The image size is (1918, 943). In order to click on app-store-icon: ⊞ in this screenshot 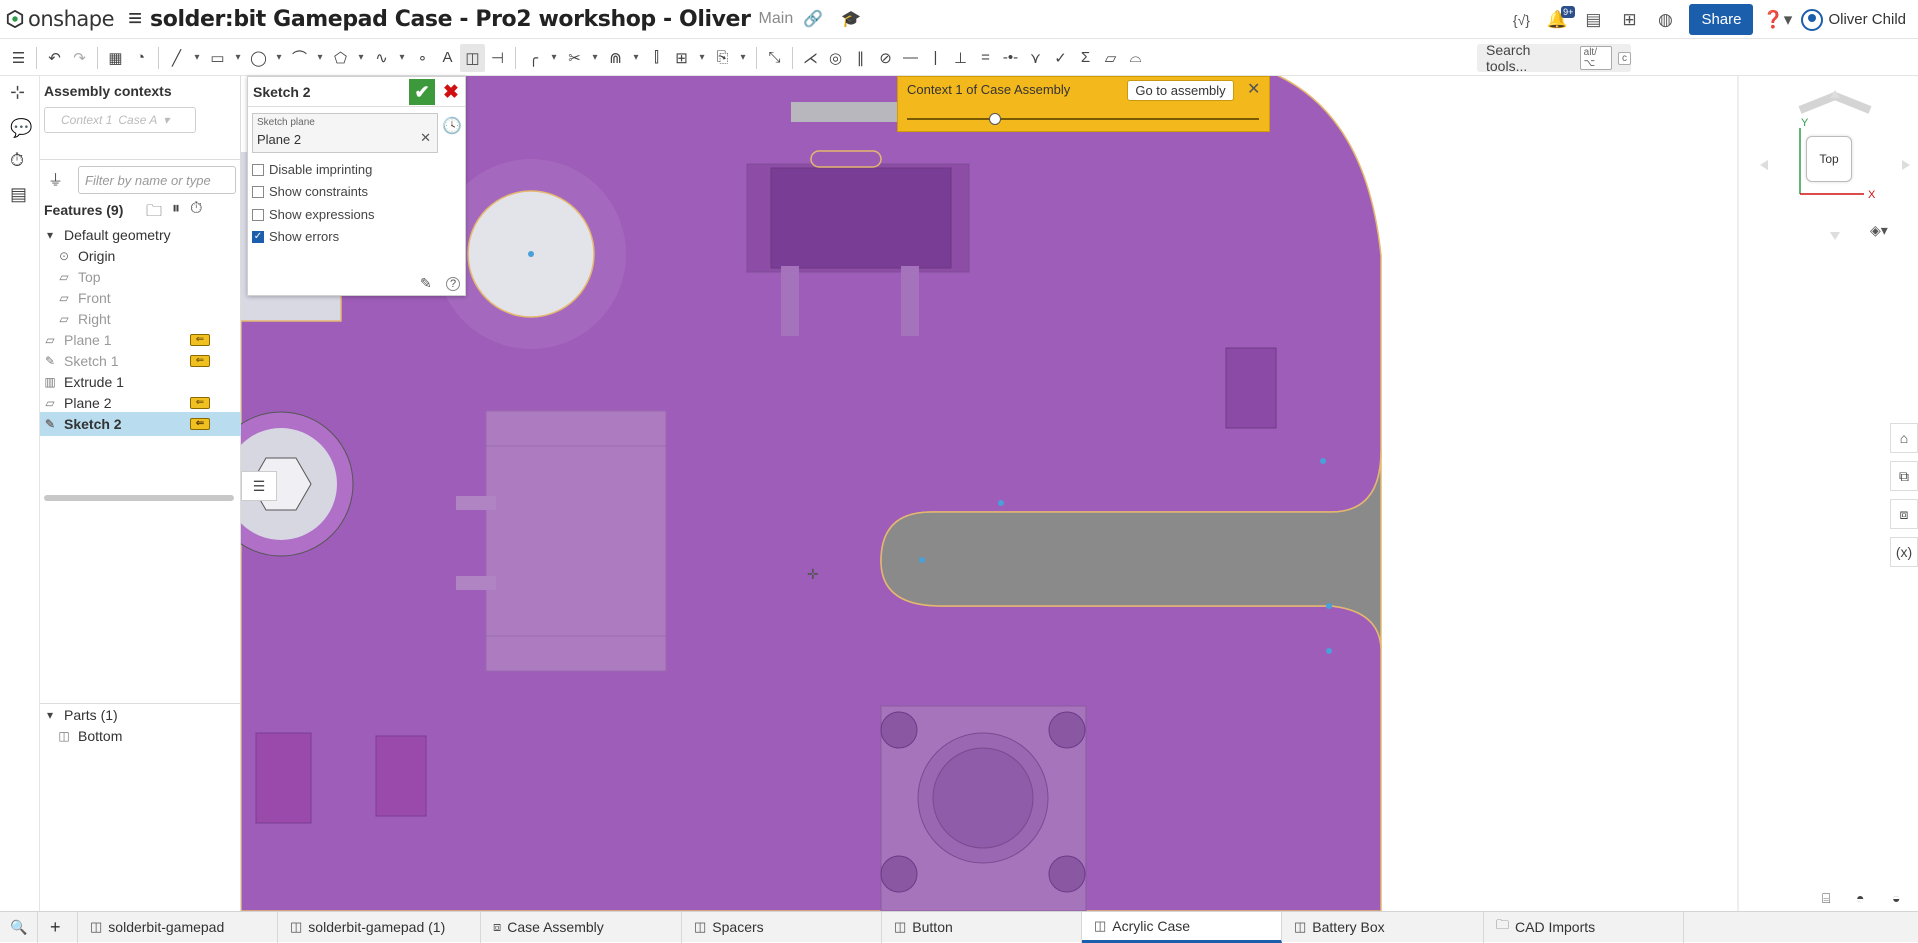, I will do `click(1629, 20)`.